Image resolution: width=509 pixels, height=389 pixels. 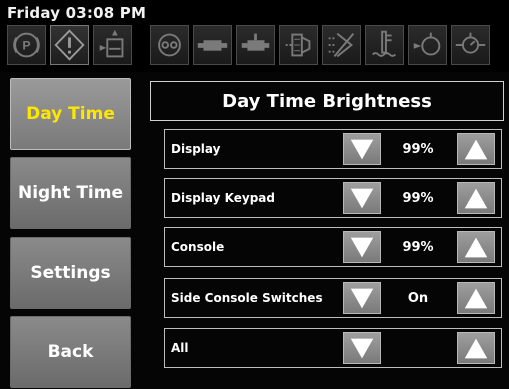 What do you see at coordinates (180, 348) in the screenshot?
I see `row-label: All` at bounding box center [180, 348].